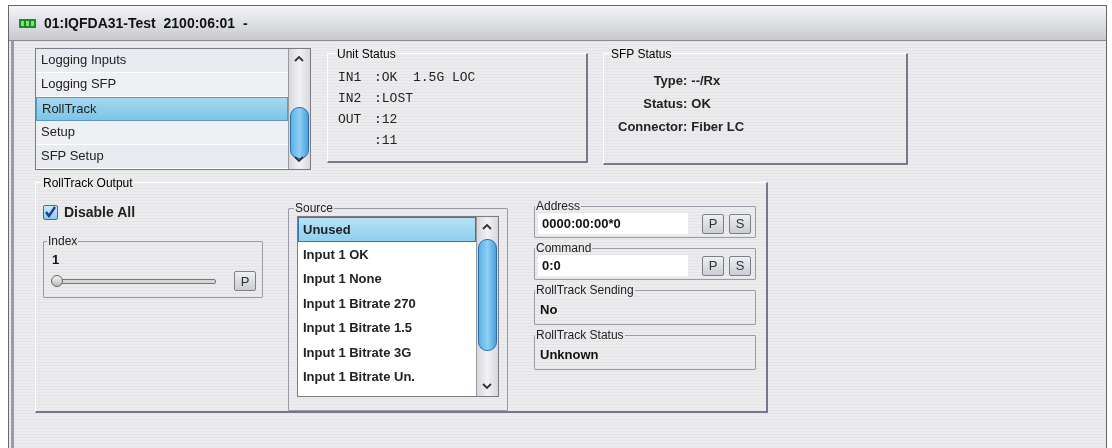  Describe the element at coordinates (425, 77) in the screenshot. I see `status-value: :OK 1.5G LOC` at that location.